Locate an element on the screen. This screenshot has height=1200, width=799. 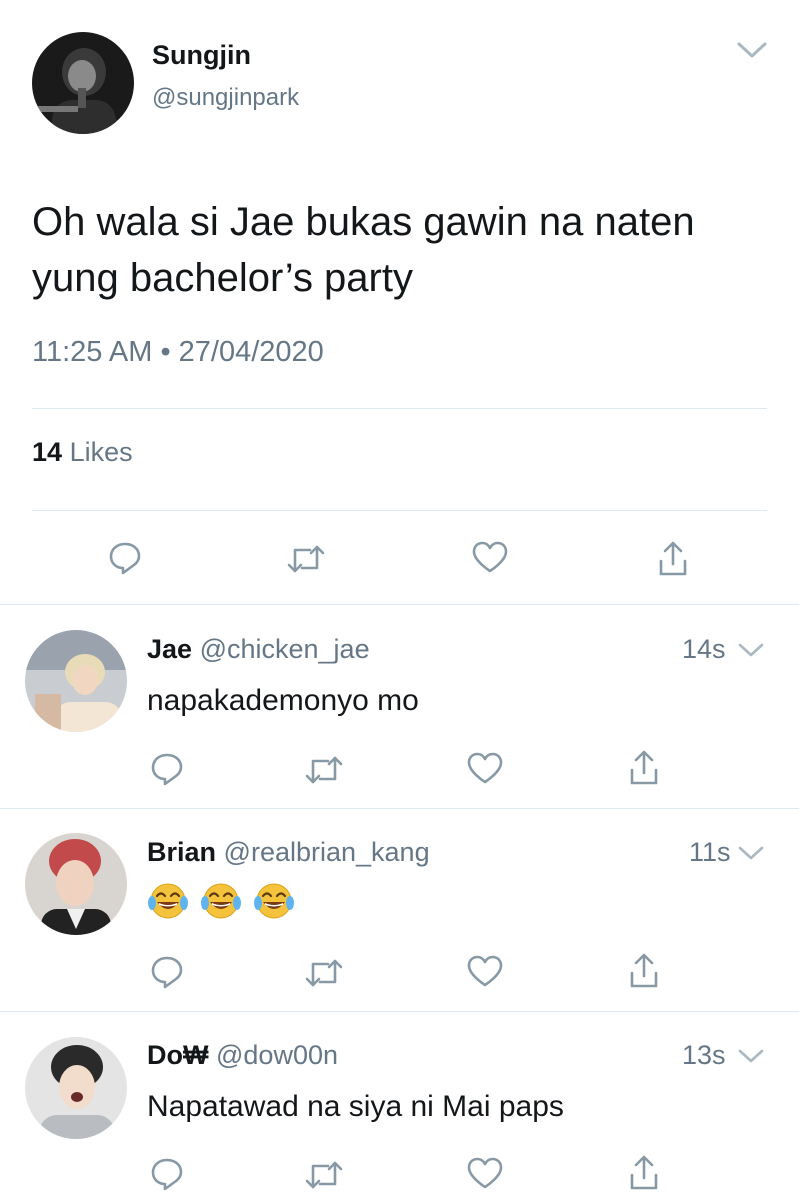
handle: @chicken_jae is located at coordinates (285, 649).